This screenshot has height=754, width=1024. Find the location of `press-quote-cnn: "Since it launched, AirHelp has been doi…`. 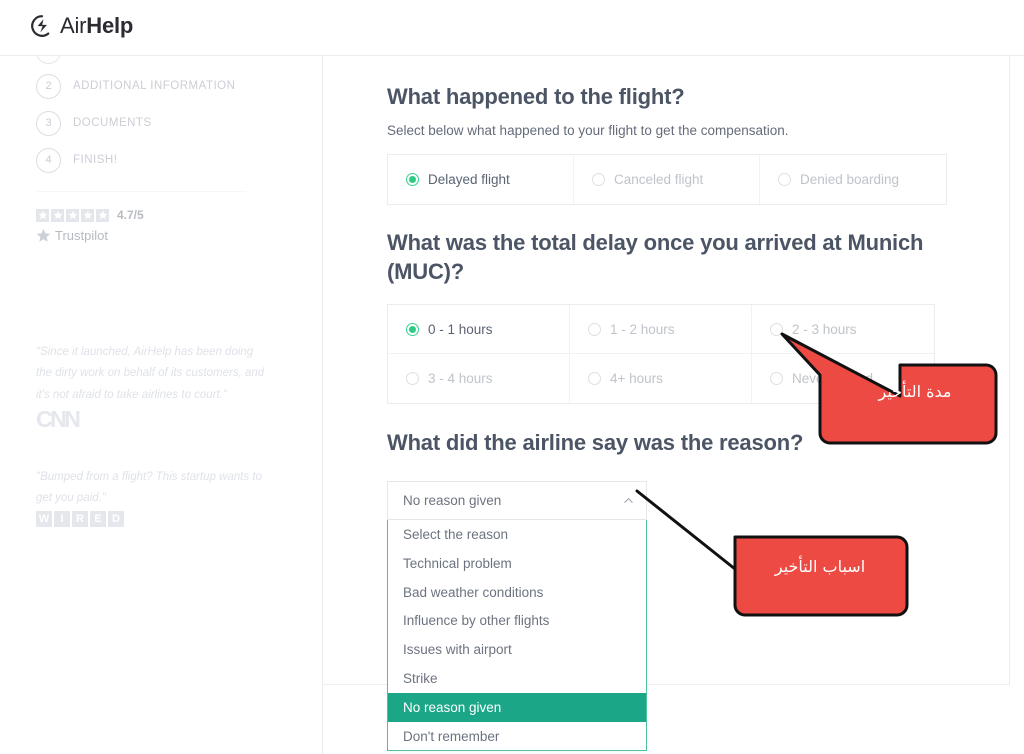

press-quote-cnn: "Since it launched, AirHelp has been doi… is located at coordinates (150, 373).